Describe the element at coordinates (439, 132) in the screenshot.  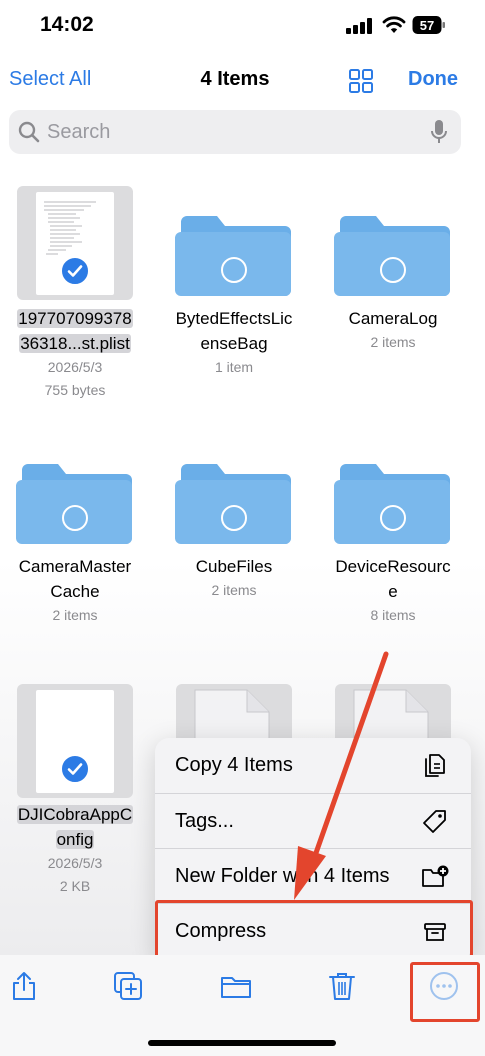
I see `microphone-icon` at that location.